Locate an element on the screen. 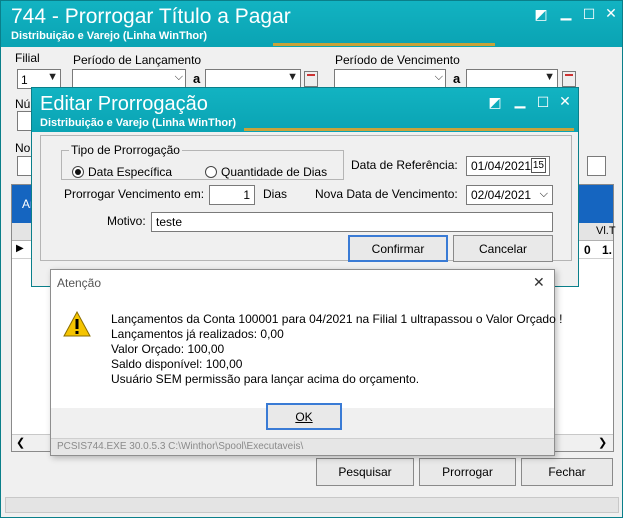 Image resolution: width=623 pixels, height=518 pixels. status-bar is located at coordinates (312, 505).